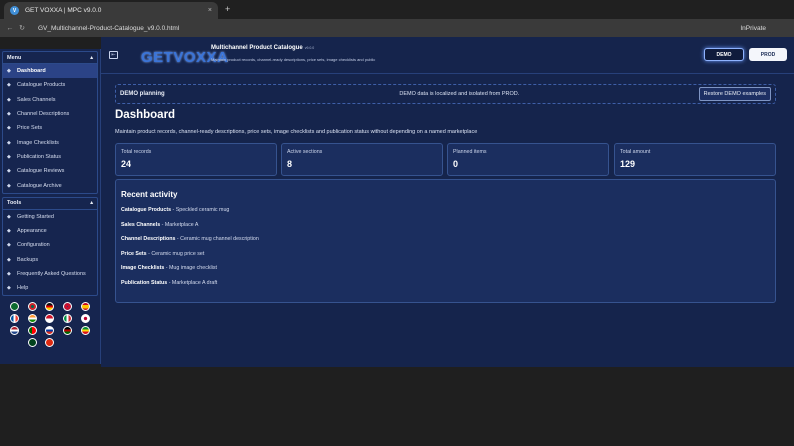 The height and width of the screenshot is (446, 794). I want to click on tools-header: Tools ▴, so click(50, 204).